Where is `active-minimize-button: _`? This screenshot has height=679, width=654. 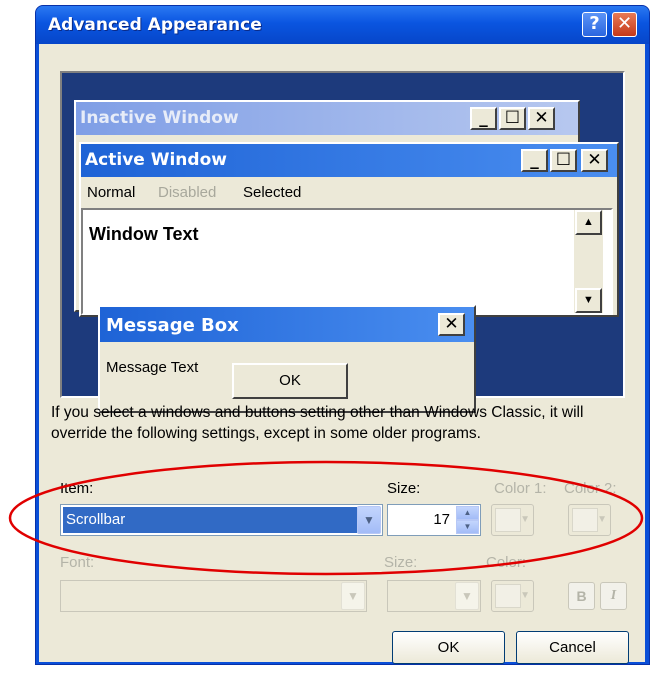 active-minimize-button: _ is located at coordinates (534, 160).